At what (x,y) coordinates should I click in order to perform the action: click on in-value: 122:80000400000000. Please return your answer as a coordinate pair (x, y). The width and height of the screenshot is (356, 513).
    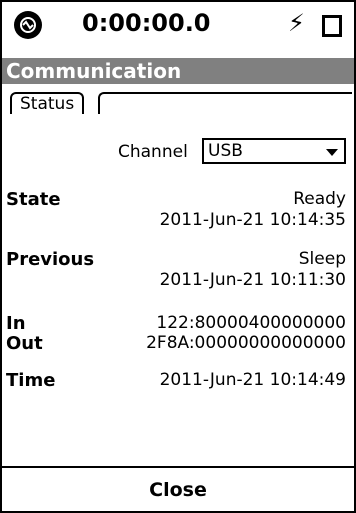
    Looking at the image, I should click on (251, 323).